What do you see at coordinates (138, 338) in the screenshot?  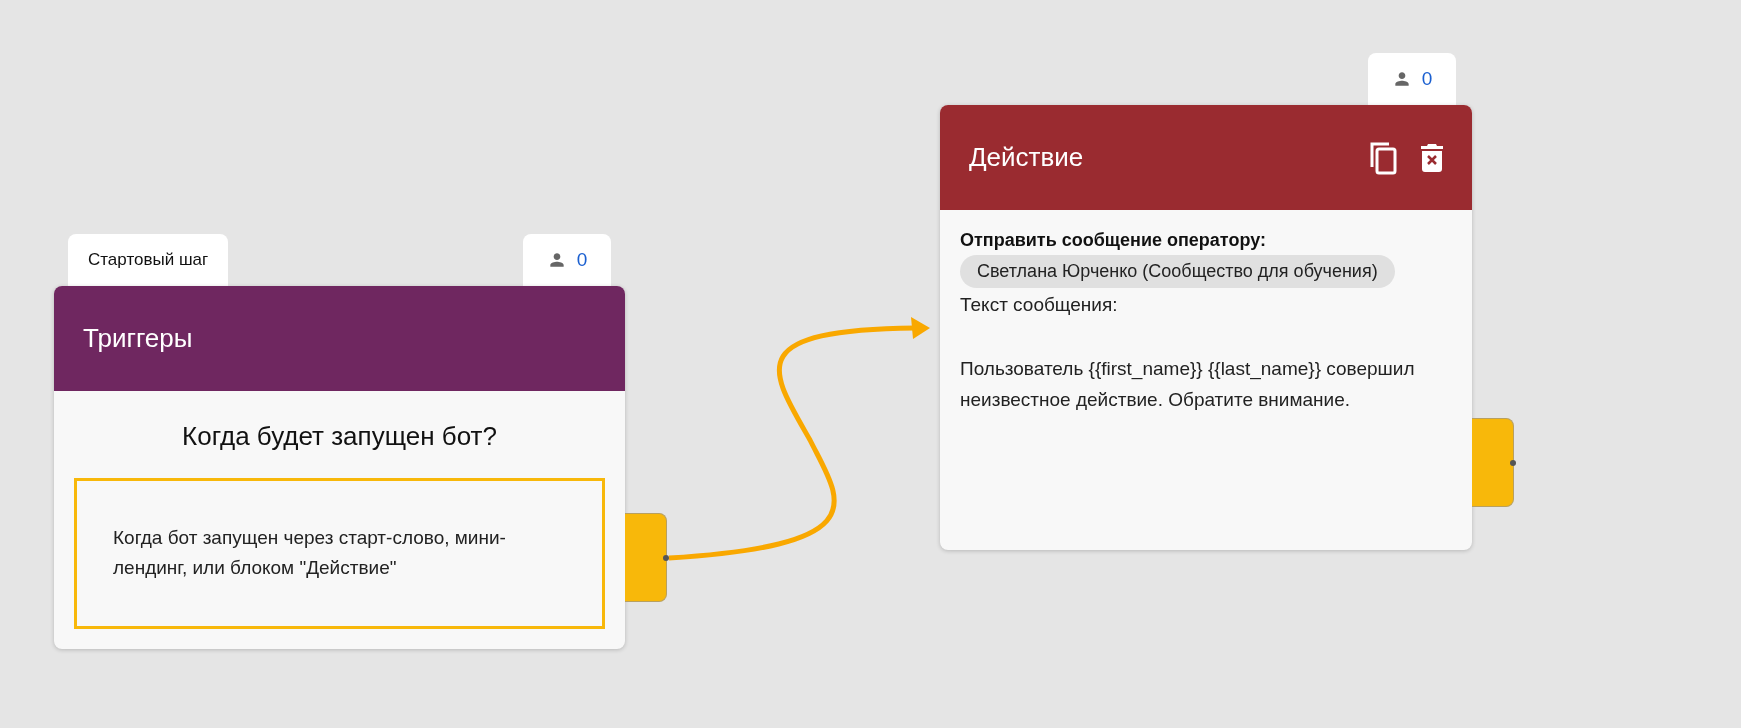 I see `card-title: Триггеры` at bounding box center [138, 338].